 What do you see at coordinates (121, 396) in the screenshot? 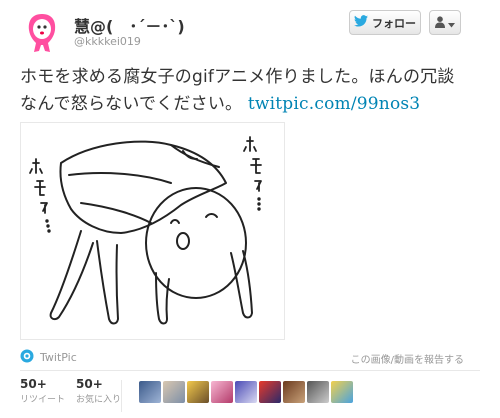
I see `stats-divider` at bounding box center [121, 396].